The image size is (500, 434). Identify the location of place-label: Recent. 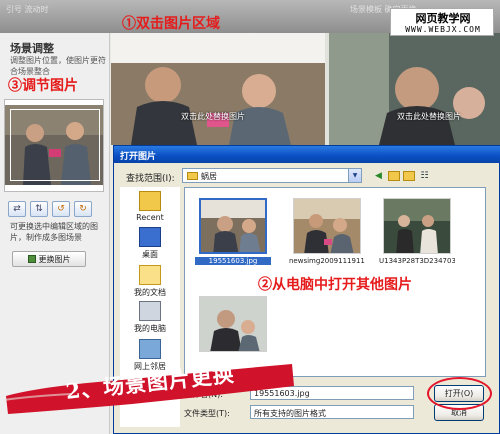
(150, 217).